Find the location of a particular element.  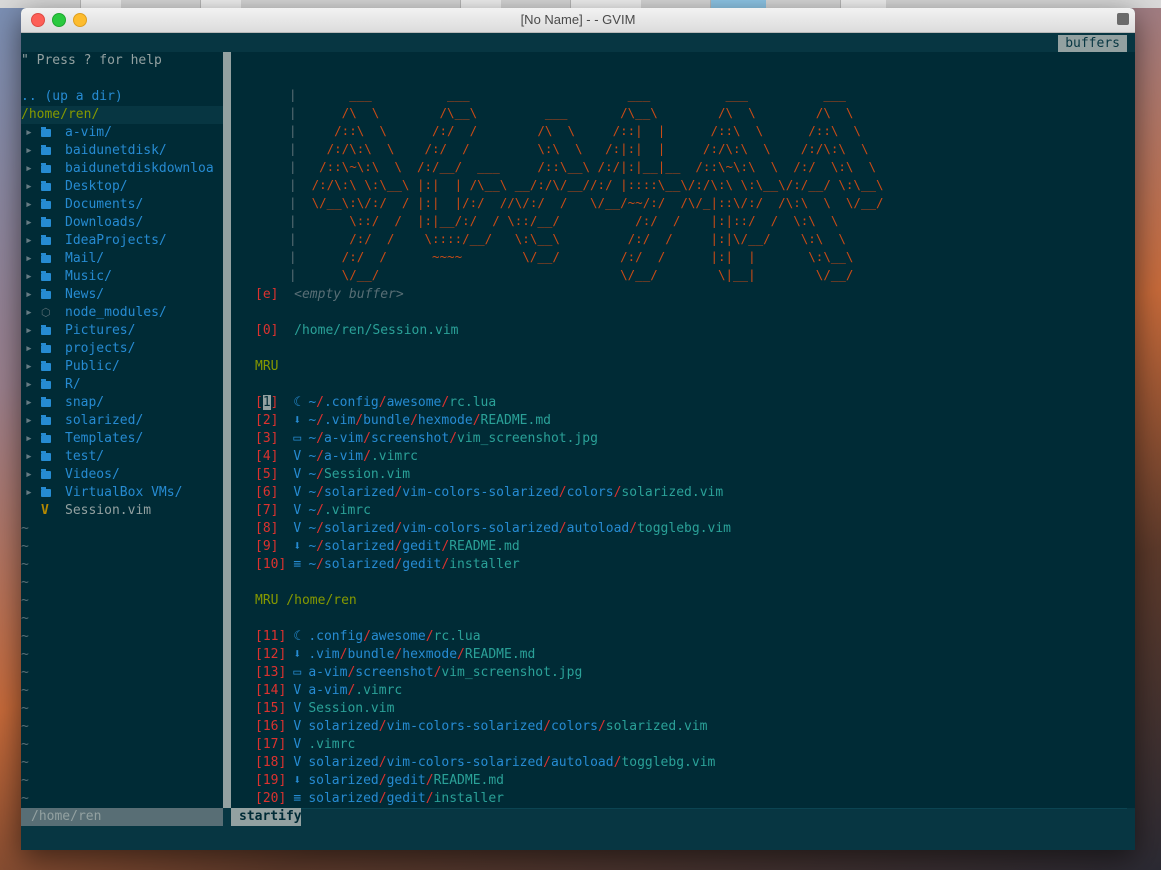

dir-name: a-vim is located at coordinates (343, 438).